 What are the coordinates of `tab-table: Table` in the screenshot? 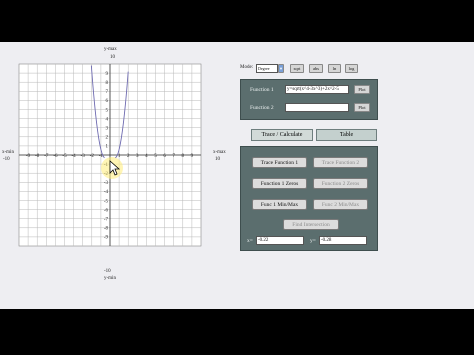 It's located at (346, 135).